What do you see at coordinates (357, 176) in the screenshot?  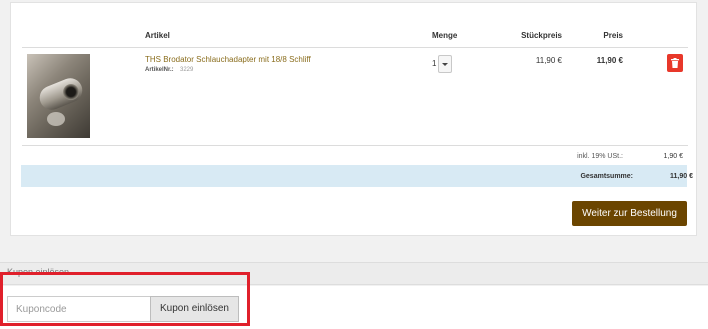 I see `total-row: Gesamtsumme: 11,90 €` at bounding box center [357, 176].